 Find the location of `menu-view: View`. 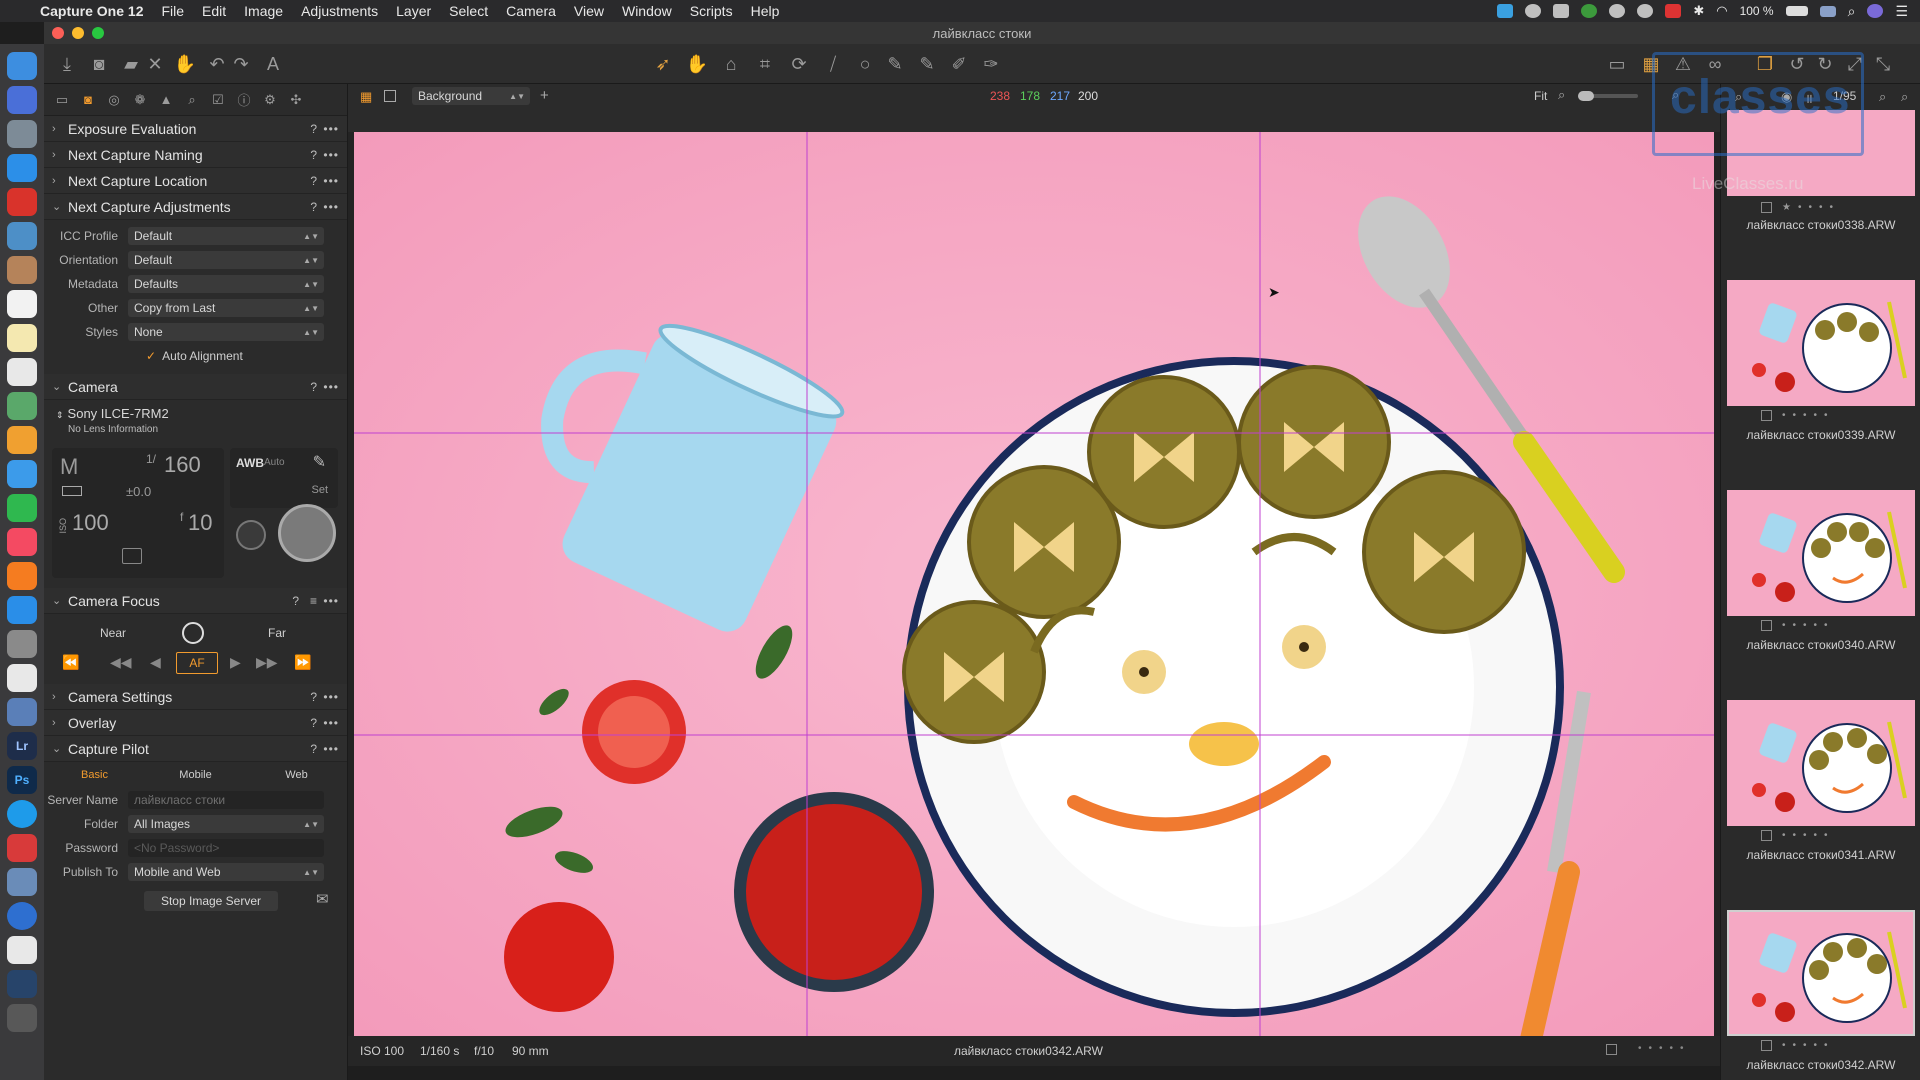

menu-view: View is located at coordinates (589, 11).